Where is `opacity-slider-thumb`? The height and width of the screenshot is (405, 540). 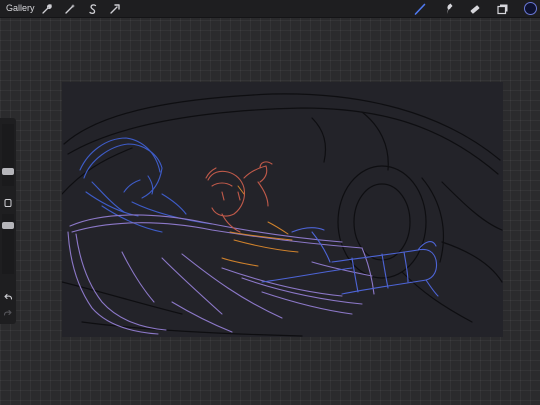
opacity-slider-thumb is located at coordinates (8, 225).